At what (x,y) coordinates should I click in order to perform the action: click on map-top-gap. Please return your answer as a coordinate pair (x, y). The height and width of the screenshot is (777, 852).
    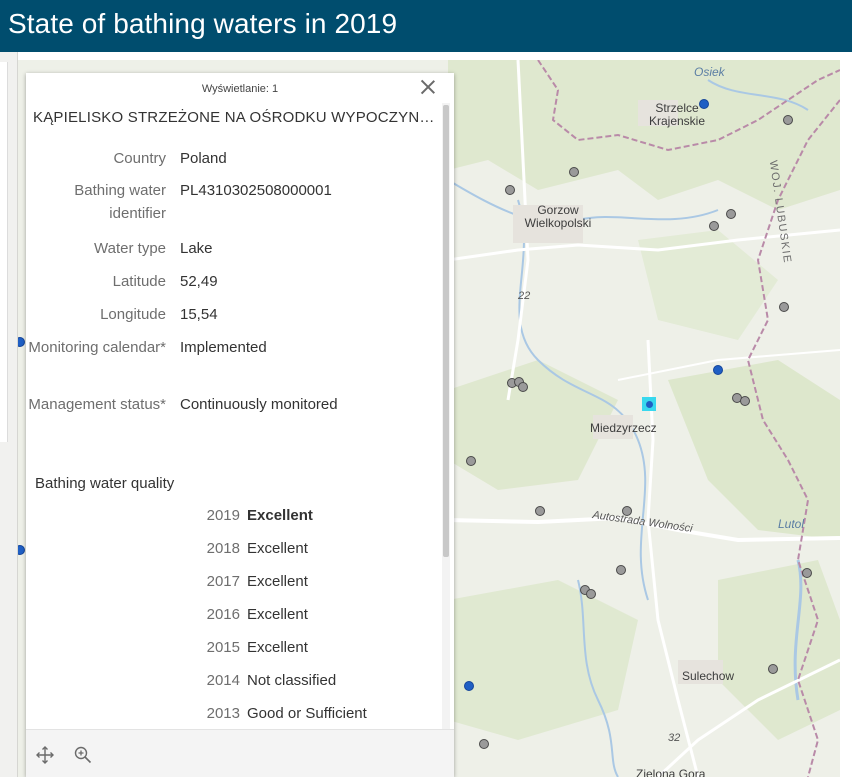
    Looking at the image, I should click on (429, 56).